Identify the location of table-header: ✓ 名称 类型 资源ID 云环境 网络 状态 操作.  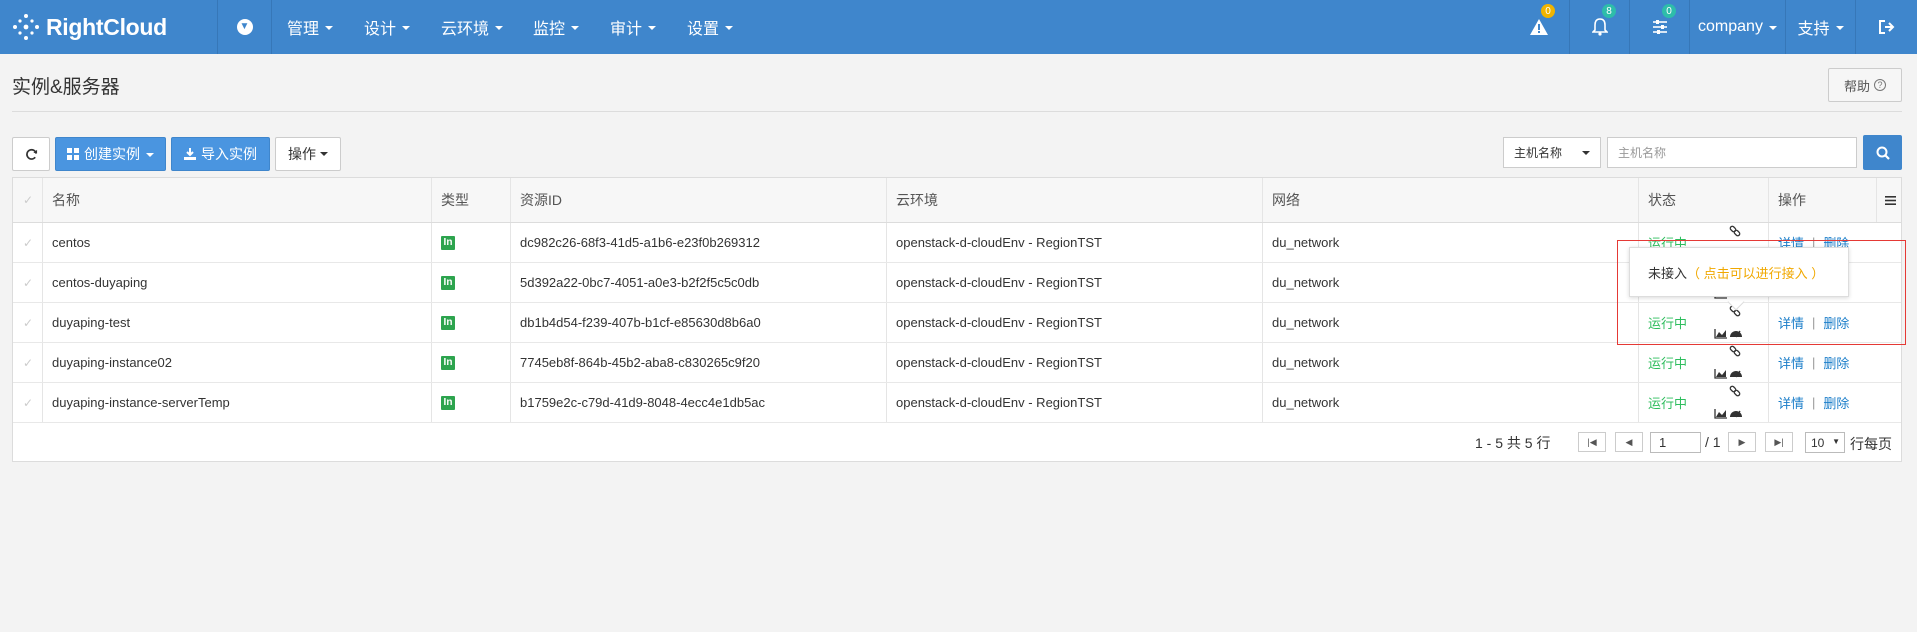
(957, 200).